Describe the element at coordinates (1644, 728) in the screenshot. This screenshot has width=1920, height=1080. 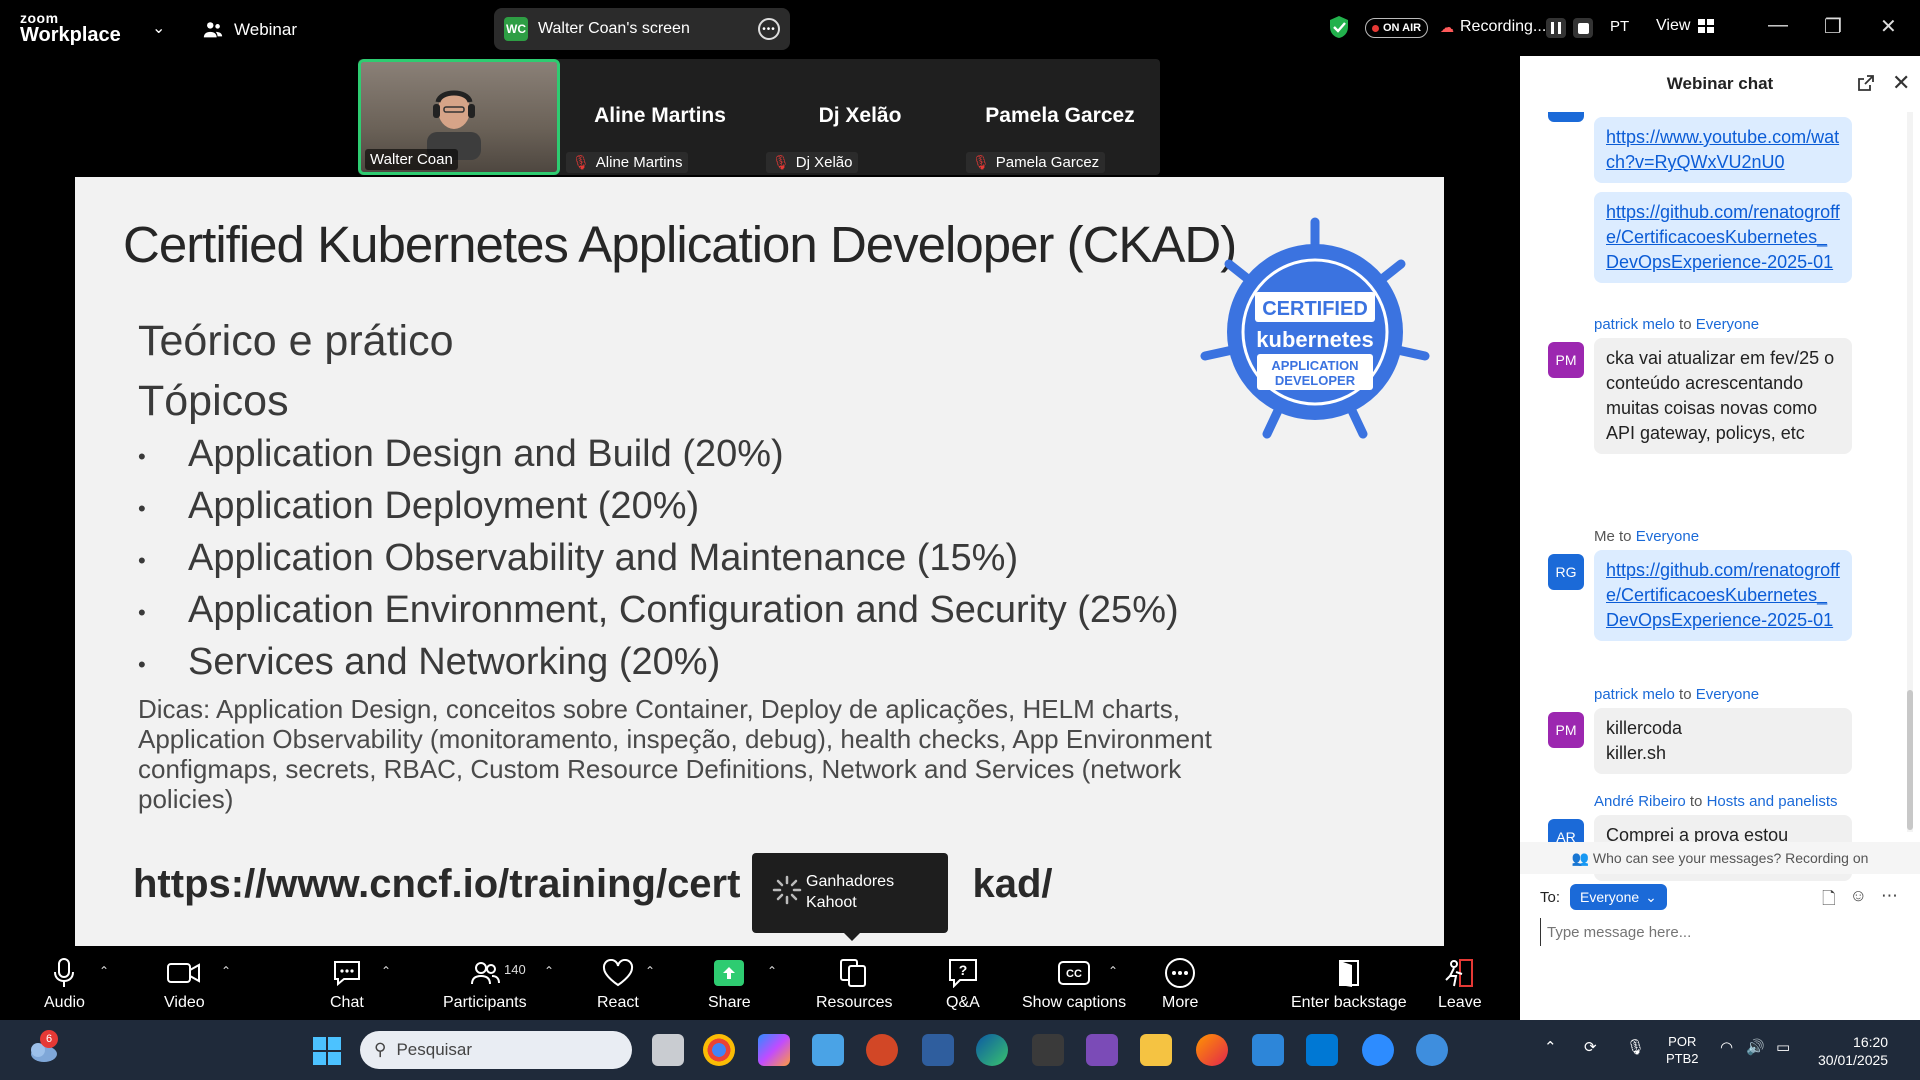
I see `message-line: killercoda` at that location.